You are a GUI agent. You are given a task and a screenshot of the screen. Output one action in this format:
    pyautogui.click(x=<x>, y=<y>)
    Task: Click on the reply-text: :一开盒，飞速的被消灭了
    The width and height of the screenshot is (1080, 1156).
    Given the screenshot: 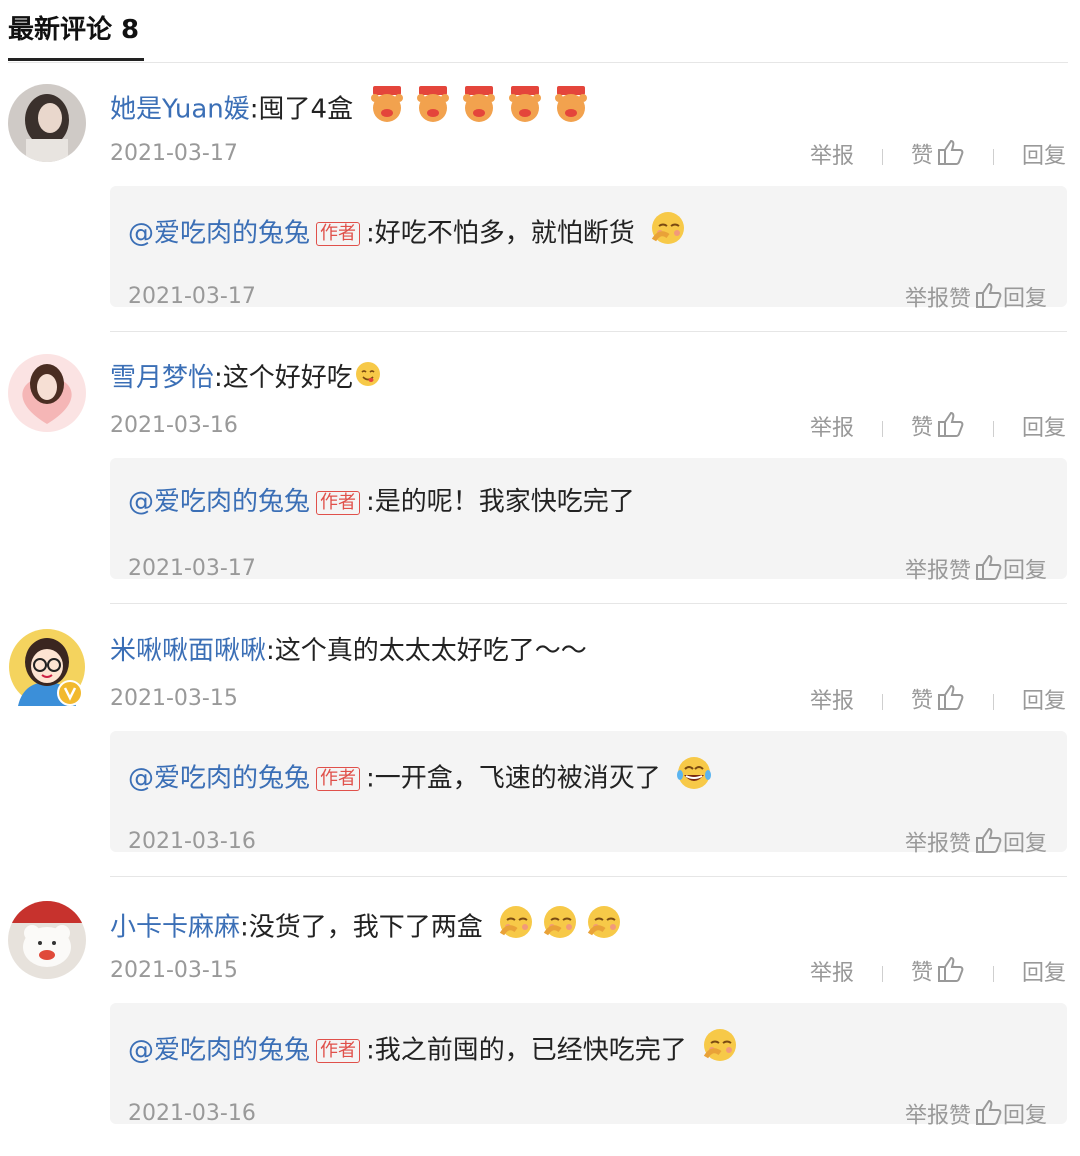 What is the action you would take?
    pyautogui.click(x=513, y=778)
    